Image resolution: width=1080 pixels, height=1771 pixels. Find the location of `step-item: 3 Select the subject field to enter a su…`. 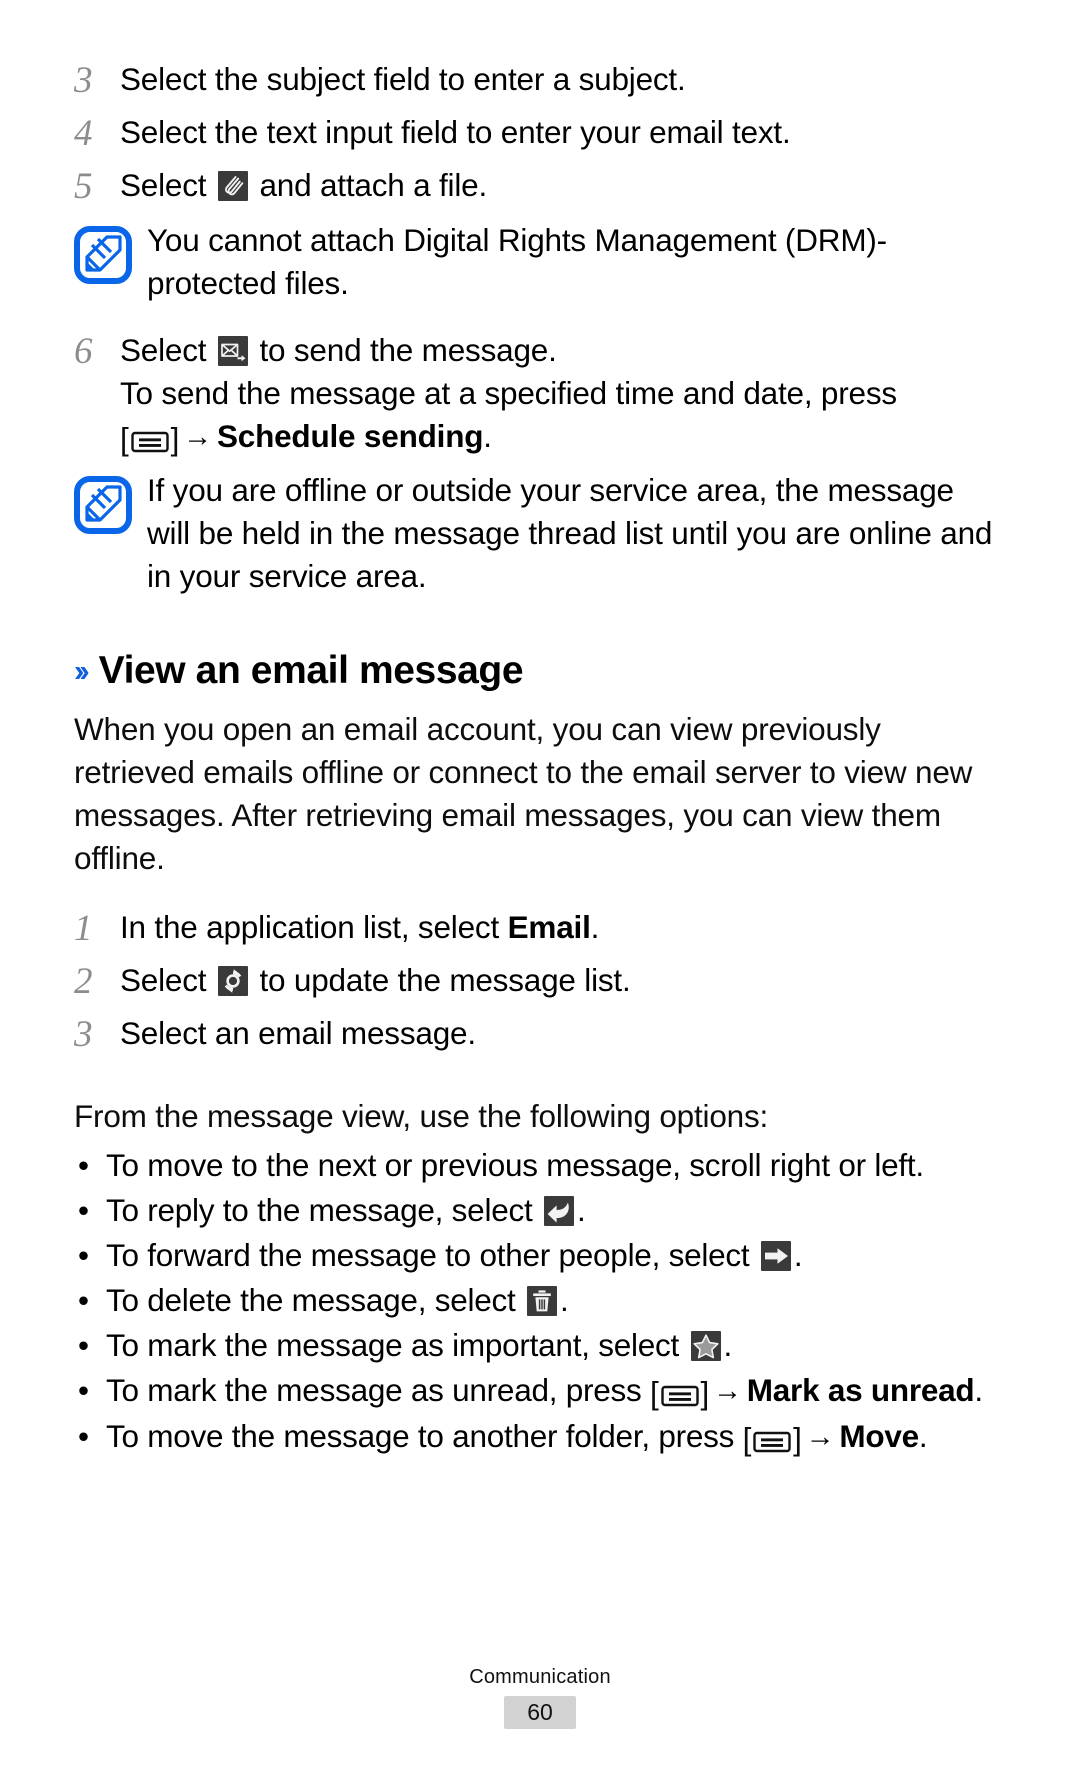

step-item: 3 Select the subject field to enter a su… is located at coordinates (537, 80).